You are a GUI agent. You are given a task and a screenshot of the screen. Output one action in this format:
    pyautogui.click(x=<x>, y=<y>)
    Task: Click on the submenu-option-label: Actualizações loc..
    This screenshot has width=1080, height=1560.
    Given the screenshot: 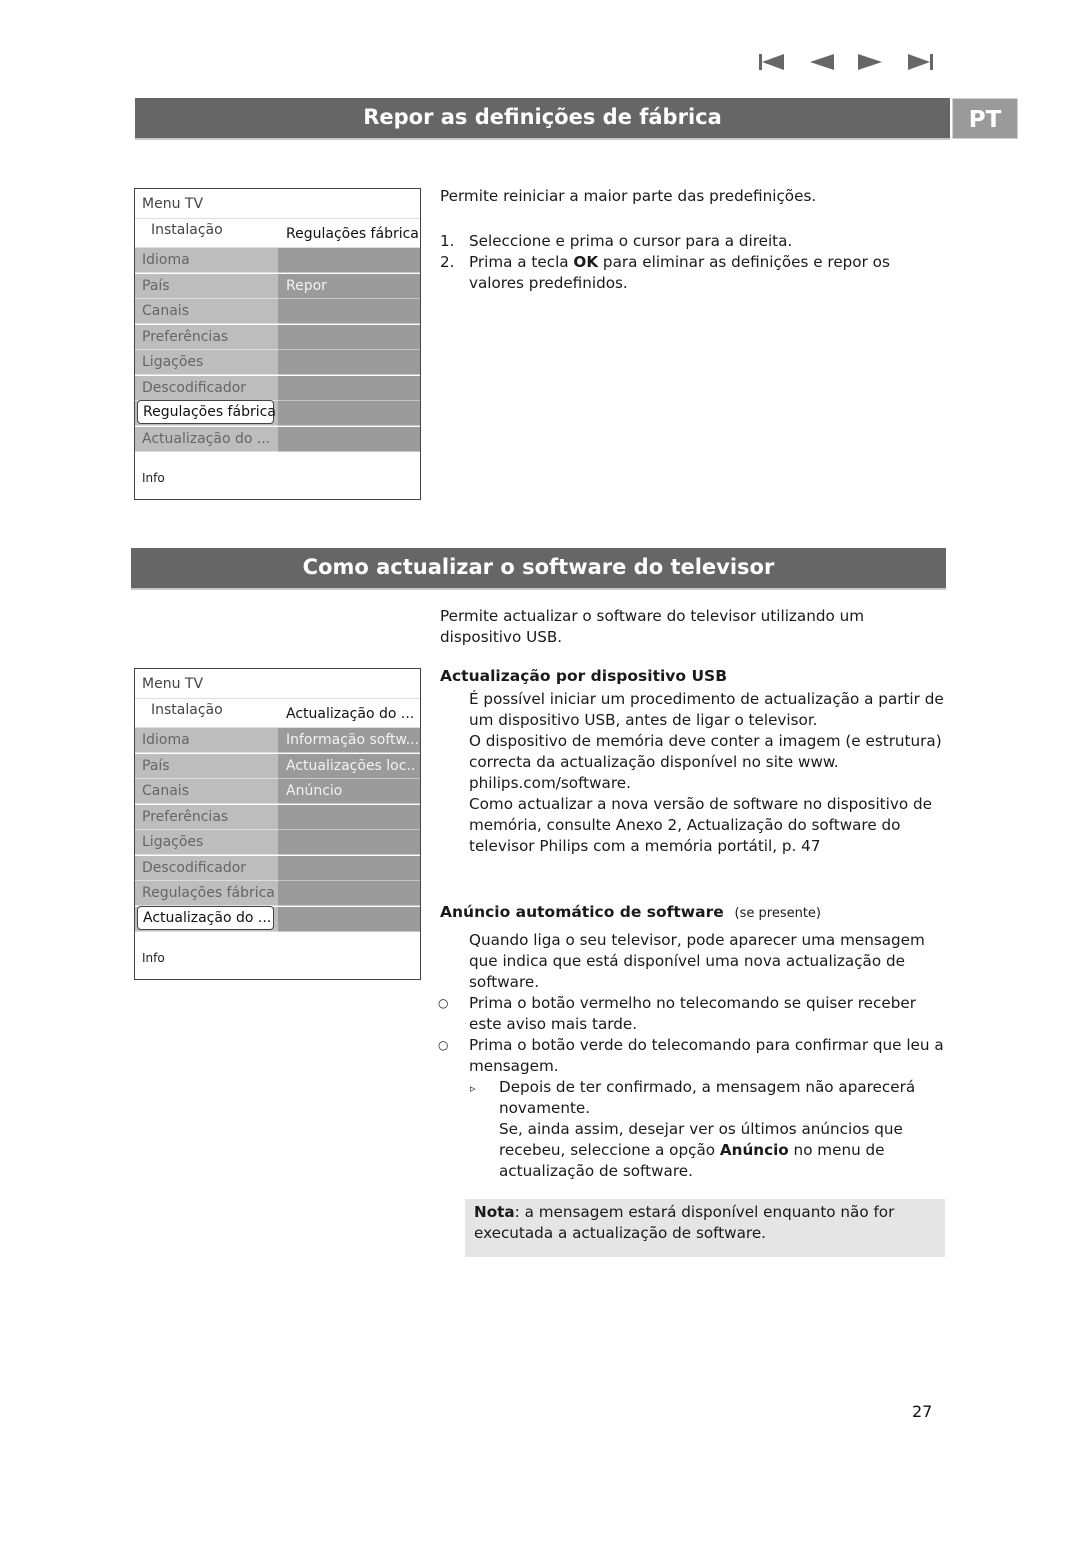 What is the action you would take?
    pyautogui.click(x=350, y=766)
    